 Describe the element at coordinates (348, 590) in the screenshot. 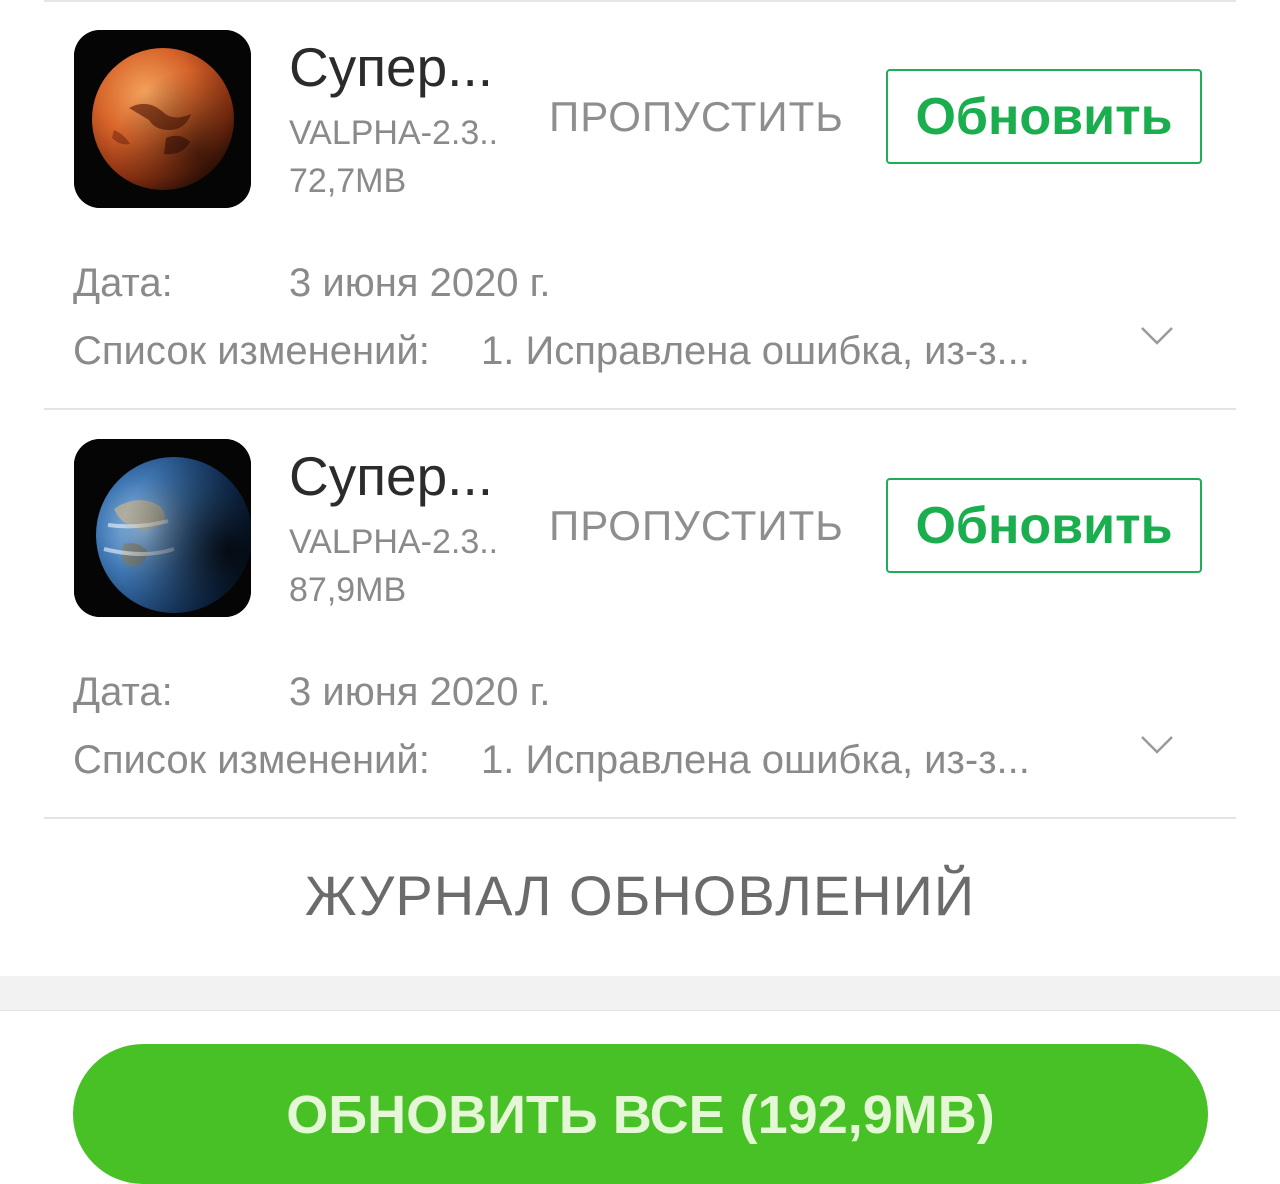

I see `app-size: 87,9MB` at that location.